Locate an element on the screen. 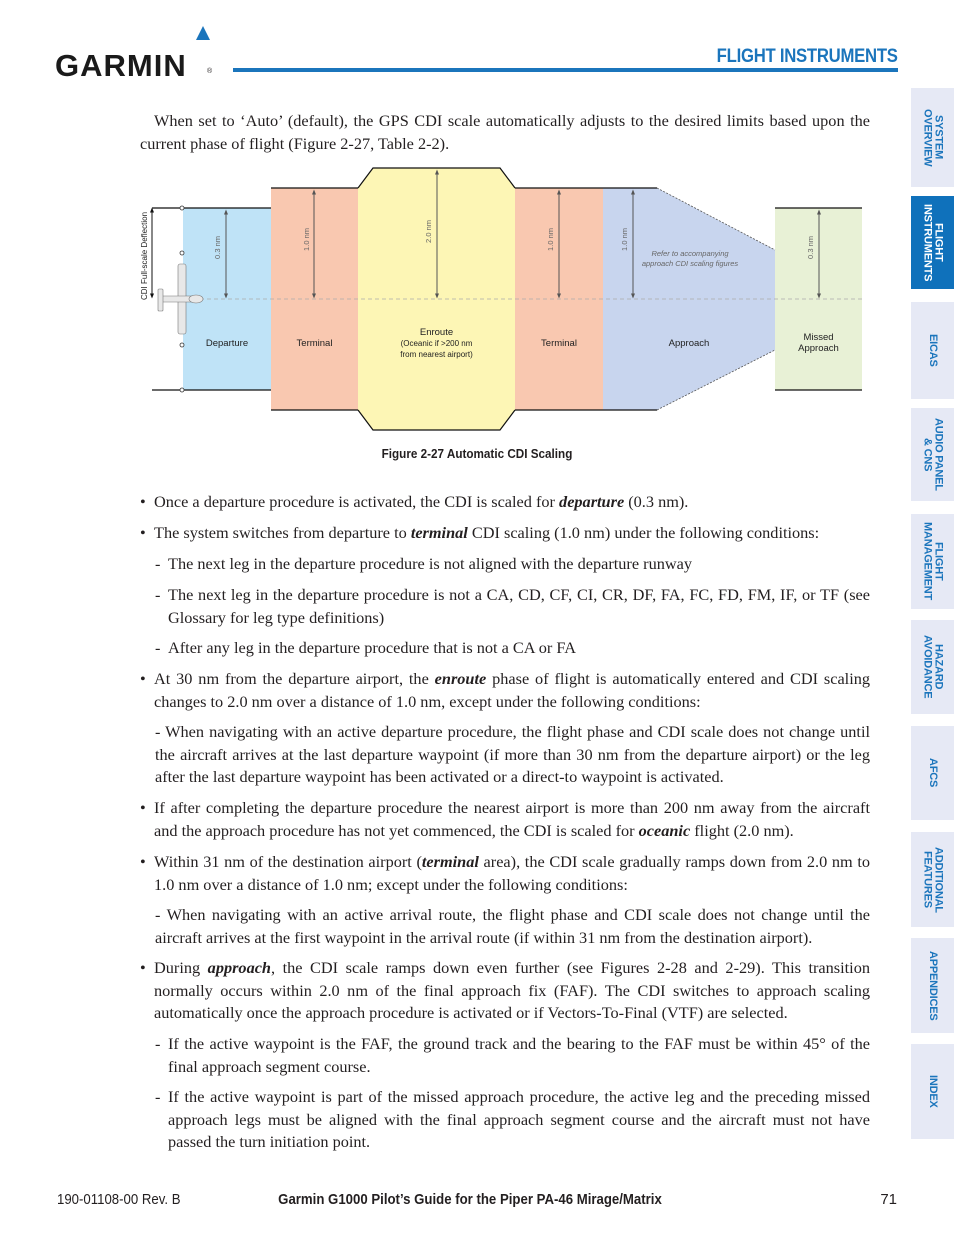 The image size is (954, 1235). dim-label-approach: 1.0 nm is located at coordinates (624, 239).